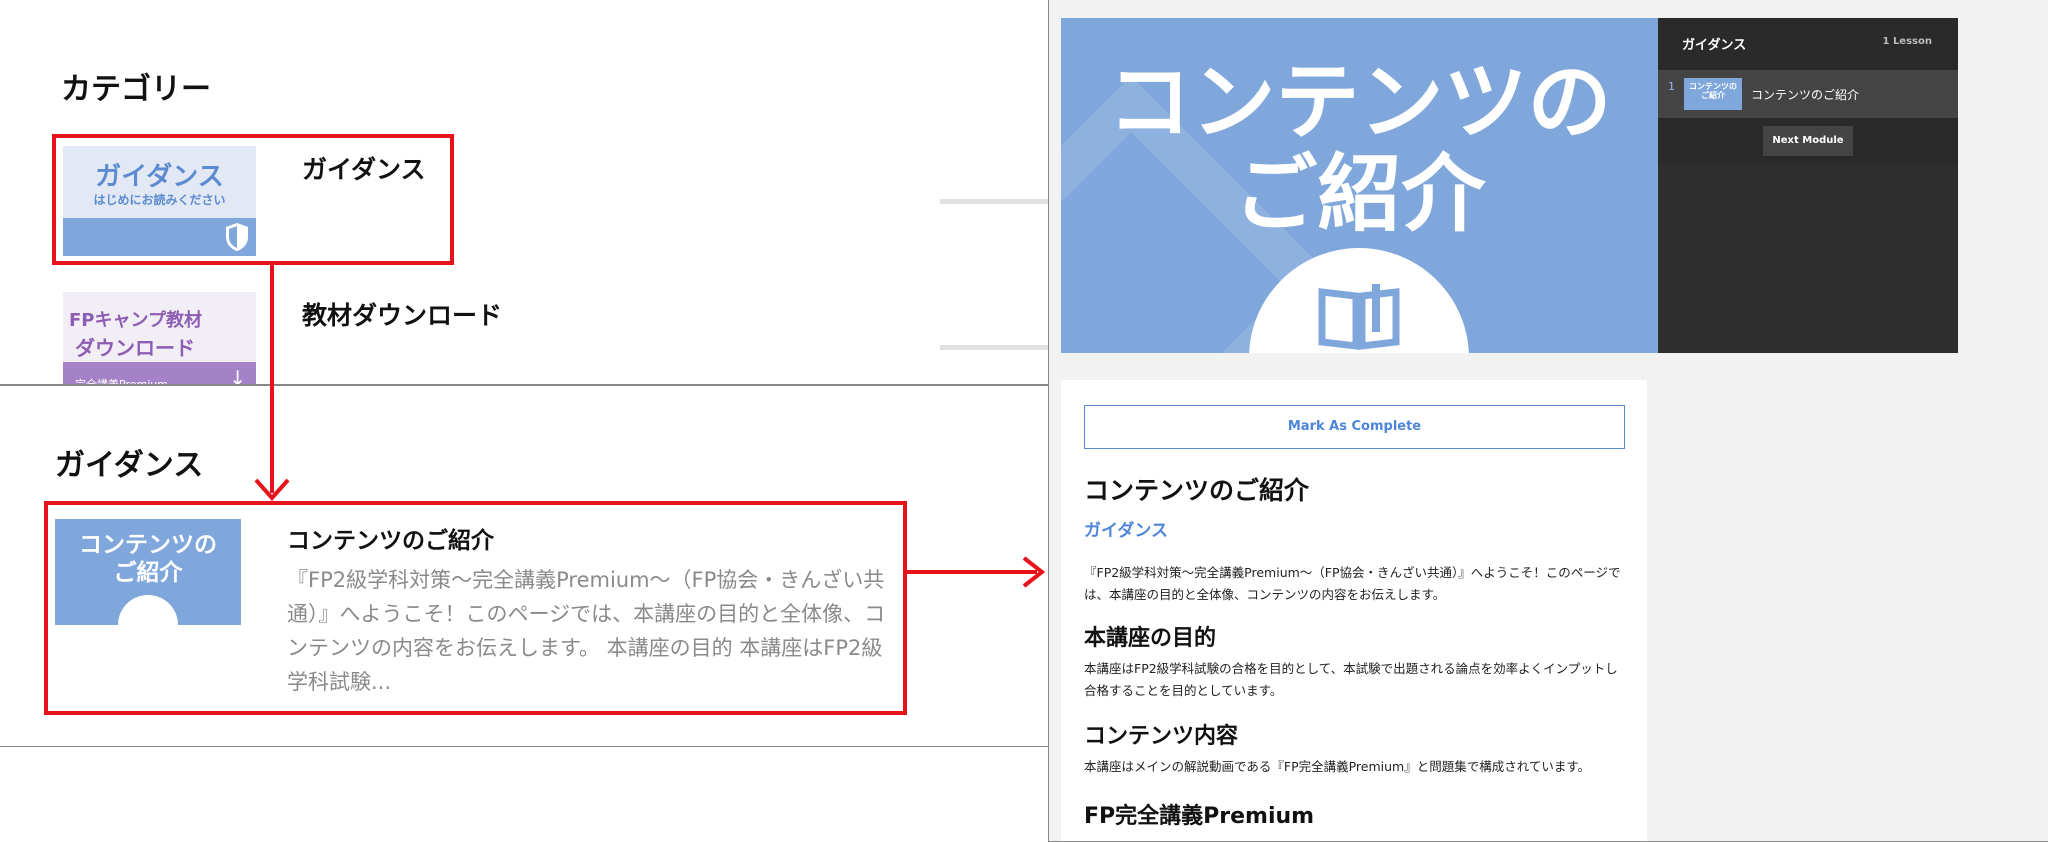  I want to click on arrow-head-right-icon, so click(1034, 572).